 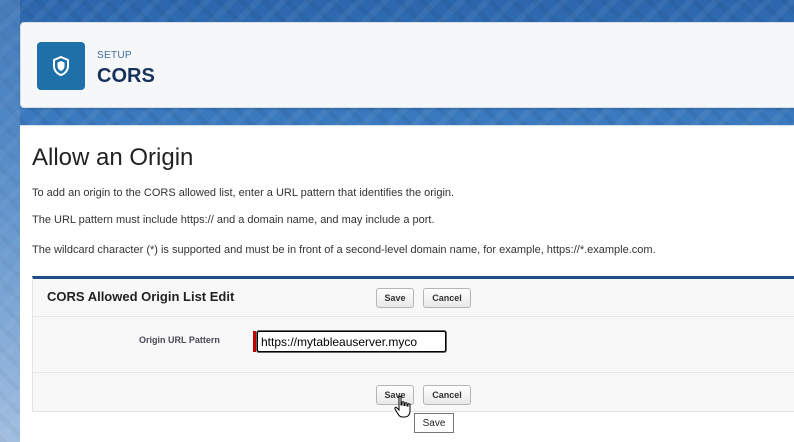 What do you see at coordinates (403, 407) in the screenshot?
I see `hand-pointer-icon` at bounding box center [403, 407].